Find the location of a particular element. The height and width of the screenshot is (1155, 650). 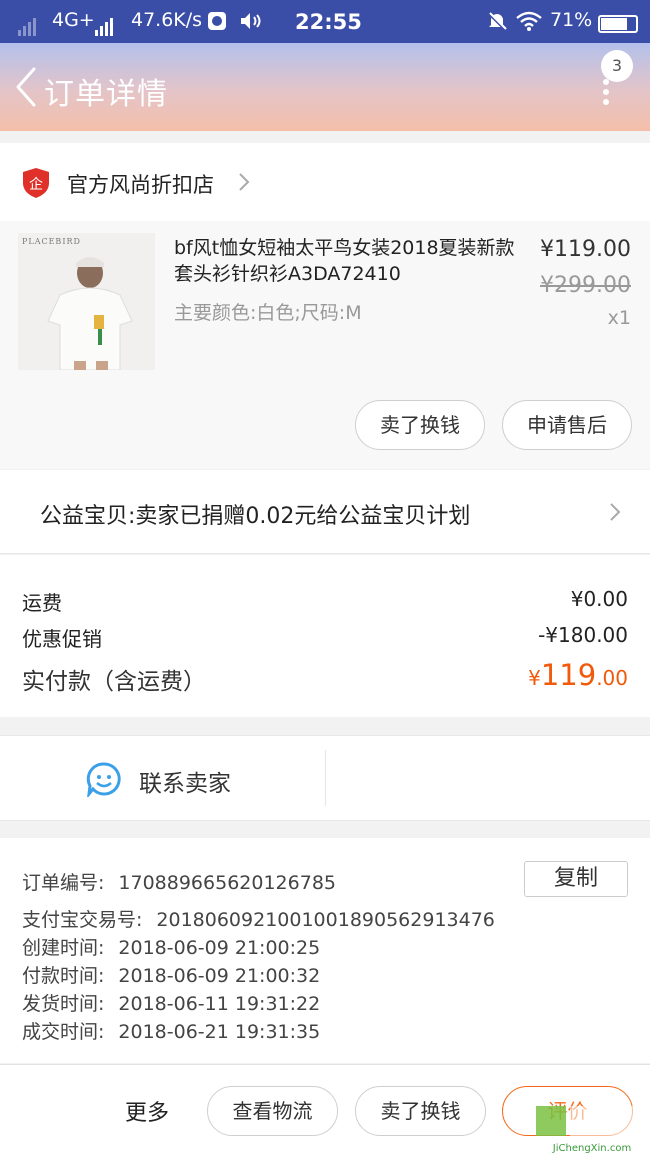

completed-time-label: 成交时间: is located at coordinates (63, 1032).